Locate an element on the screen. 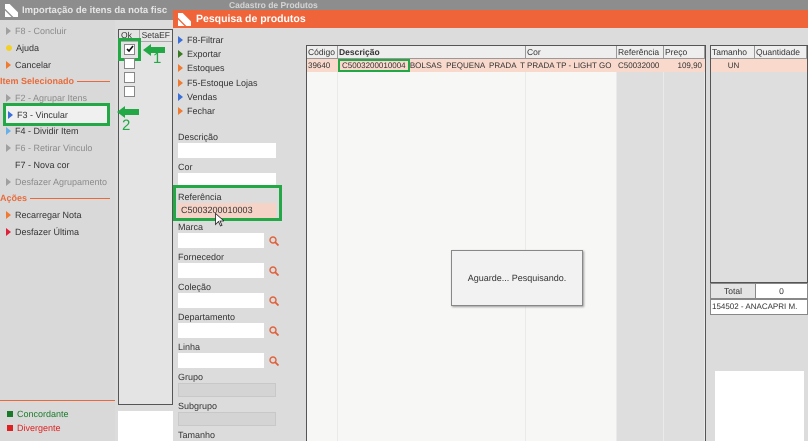  table-cell-text: C50032000 is located at coordinates (638, 66).